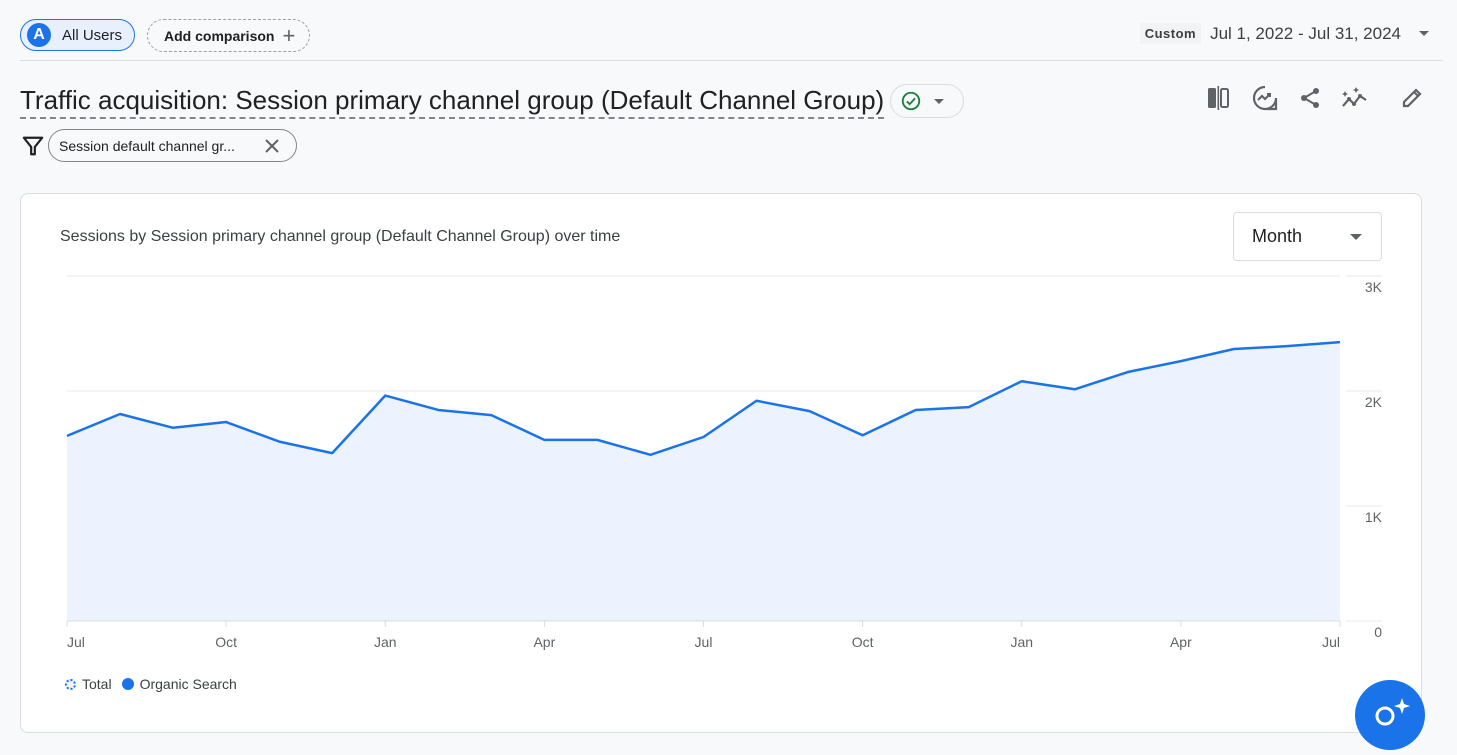  What do you see at coordinates (1374, 402) in the screenshot?
I see `y-tick-label: 2K` at bounding box center [1374, 402].